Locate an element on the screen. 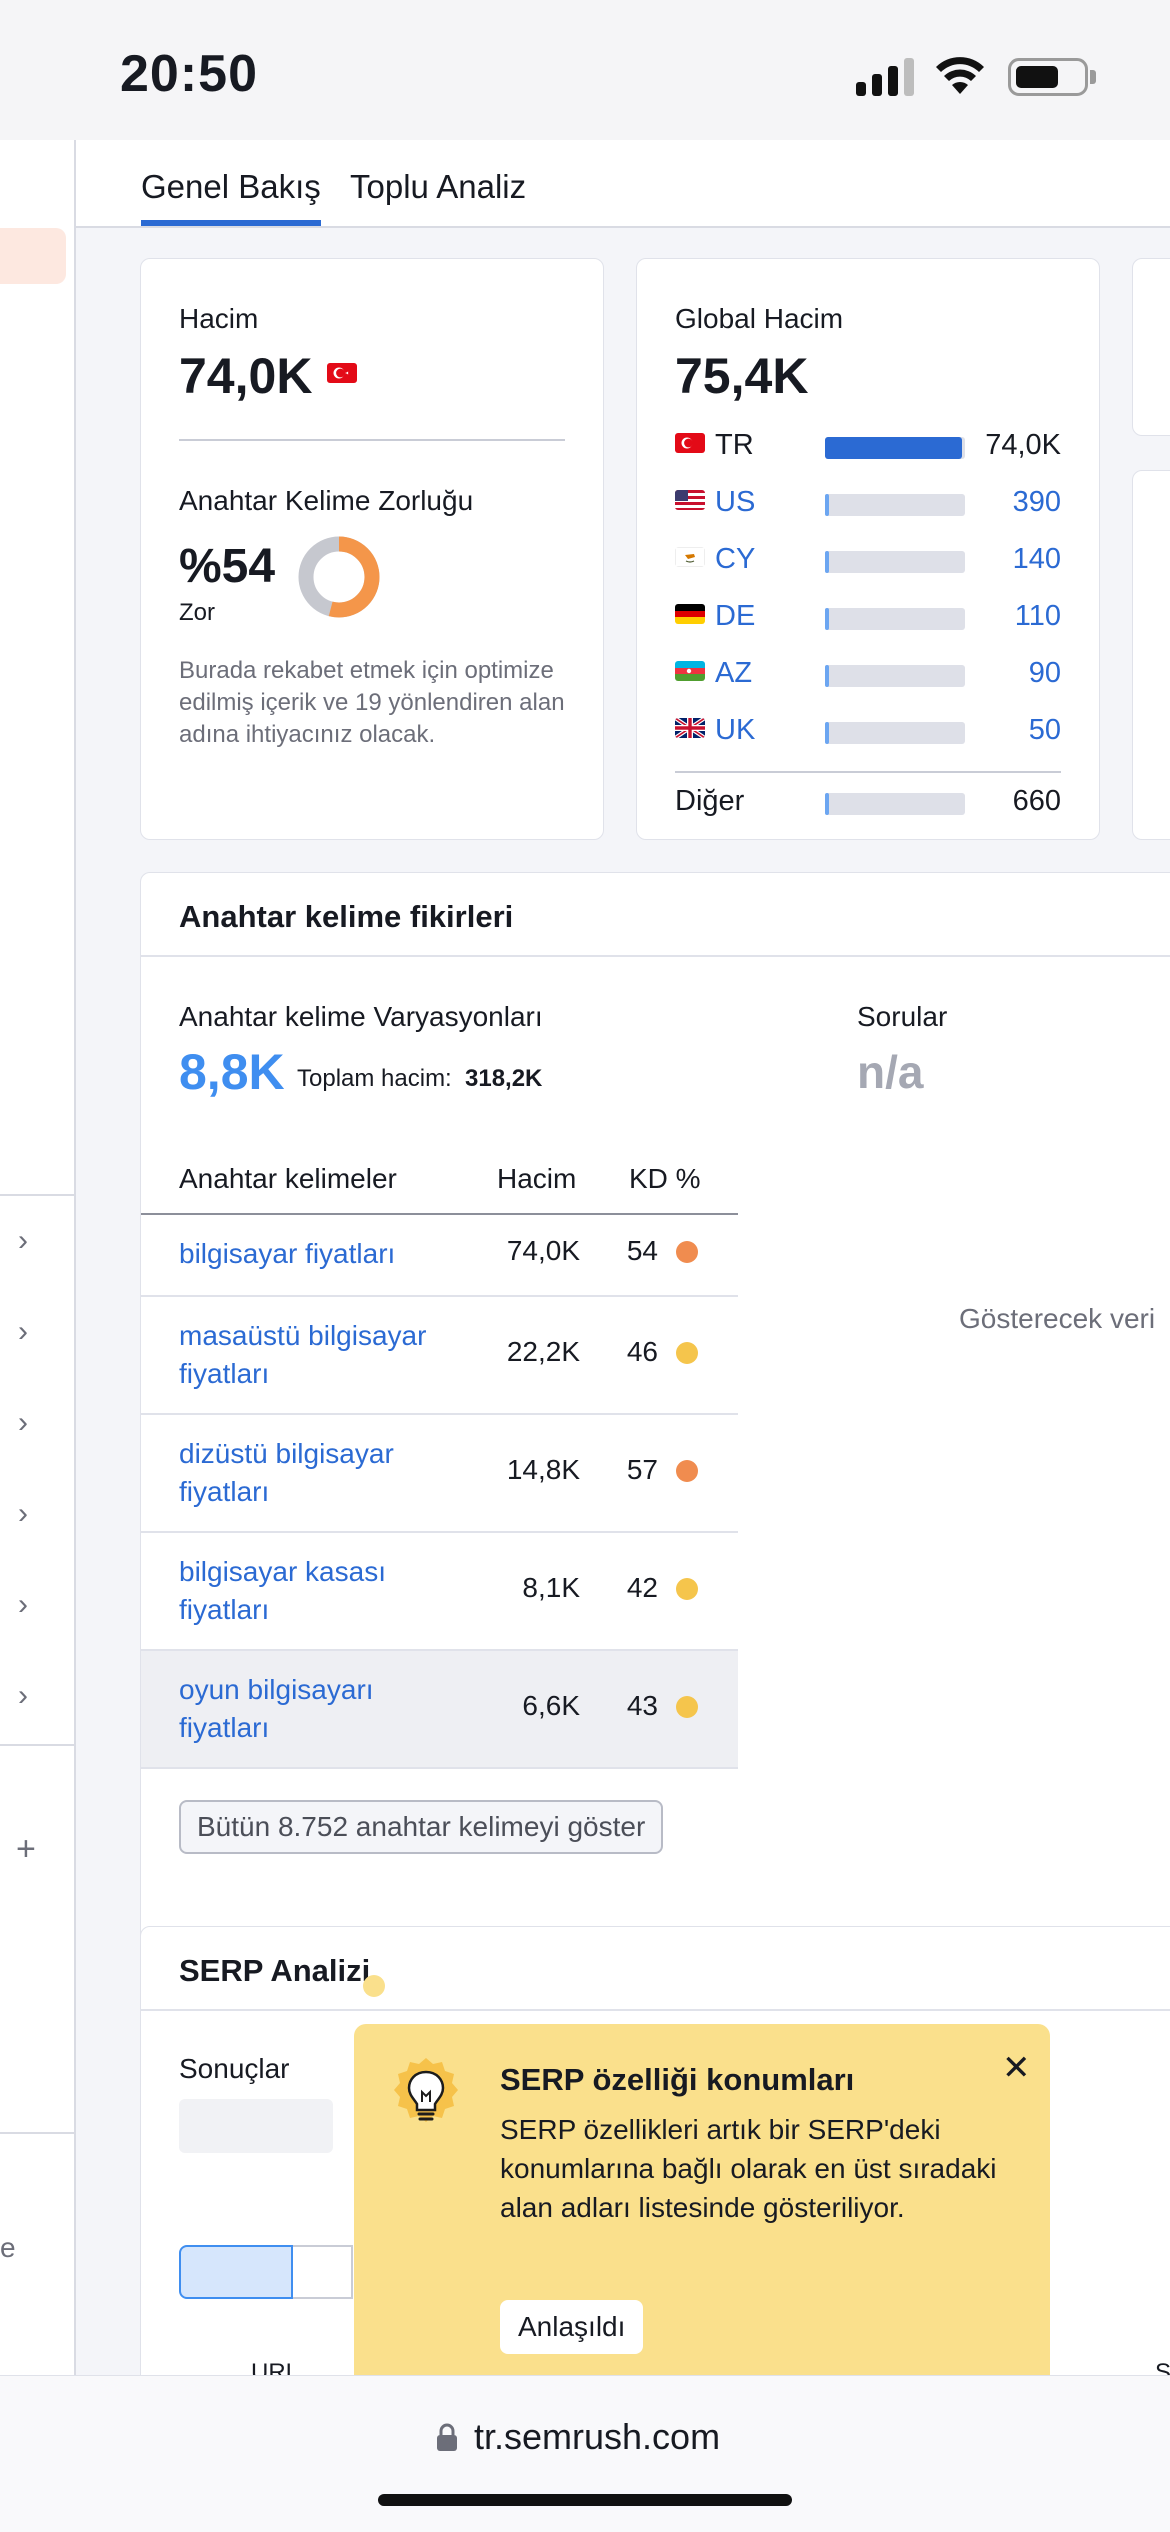 The image size is (1170, 2532). show-all-keywords-button: Bütün 8.752 anahtar kelimeyi göster is located at coordinates (421, 1827).